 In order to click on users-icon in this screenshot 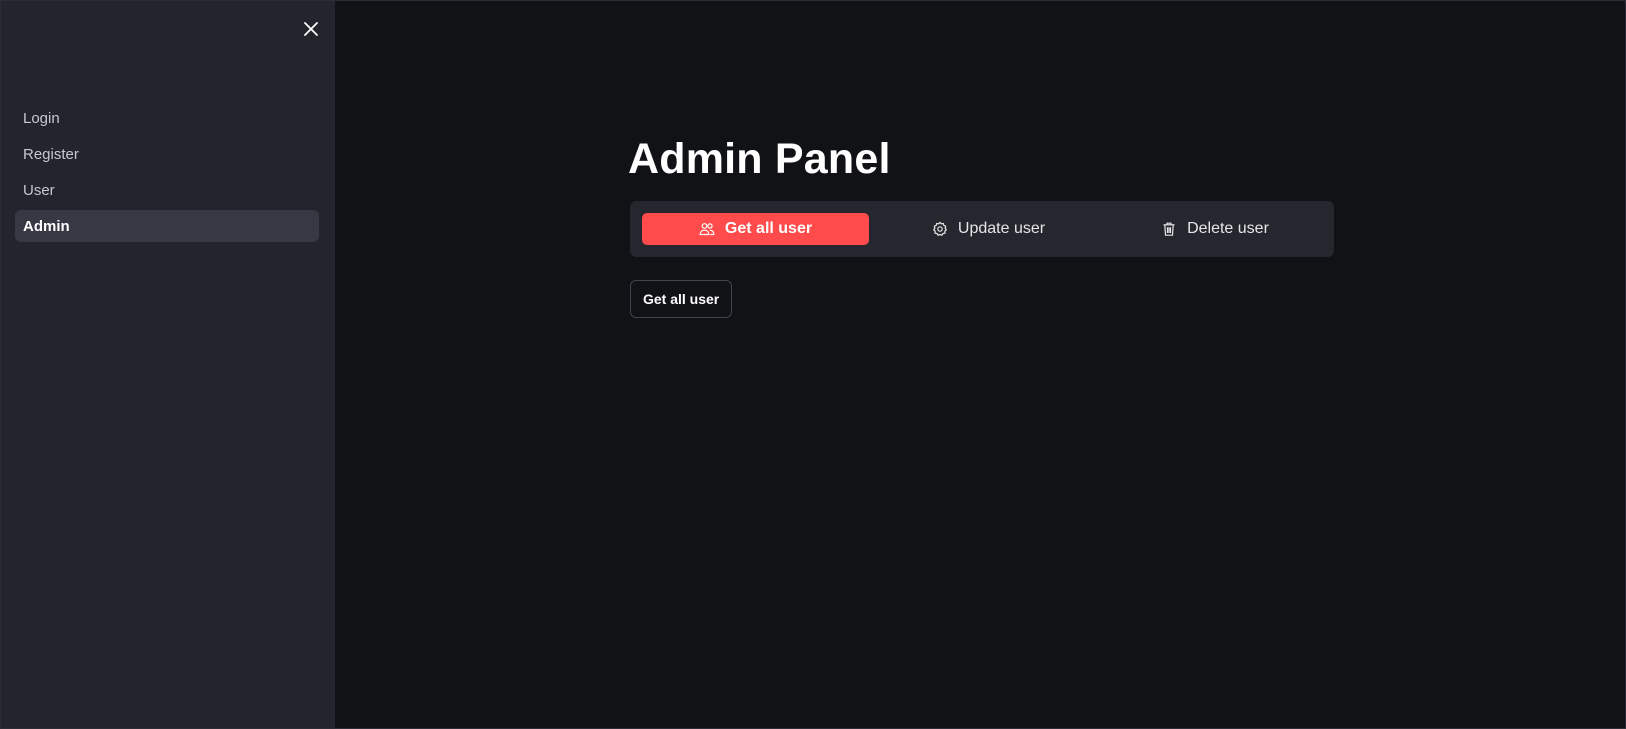, I will do `click(707, 229)`.